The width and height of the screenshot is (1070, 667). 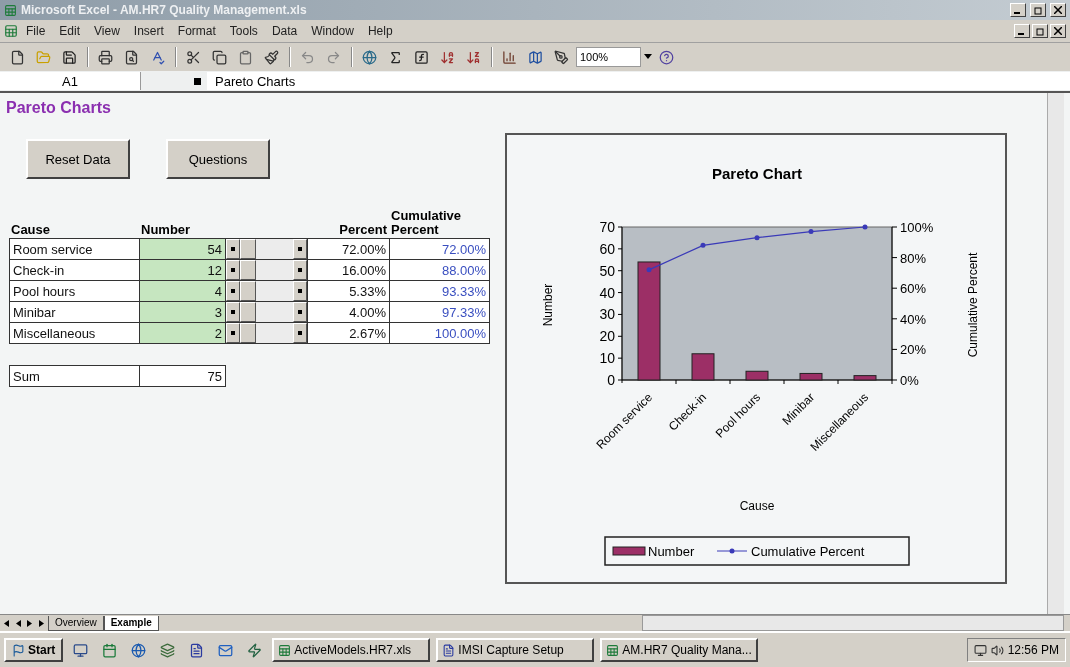 I want to click on sheet-tab: Example, so click(x=131, y=623).